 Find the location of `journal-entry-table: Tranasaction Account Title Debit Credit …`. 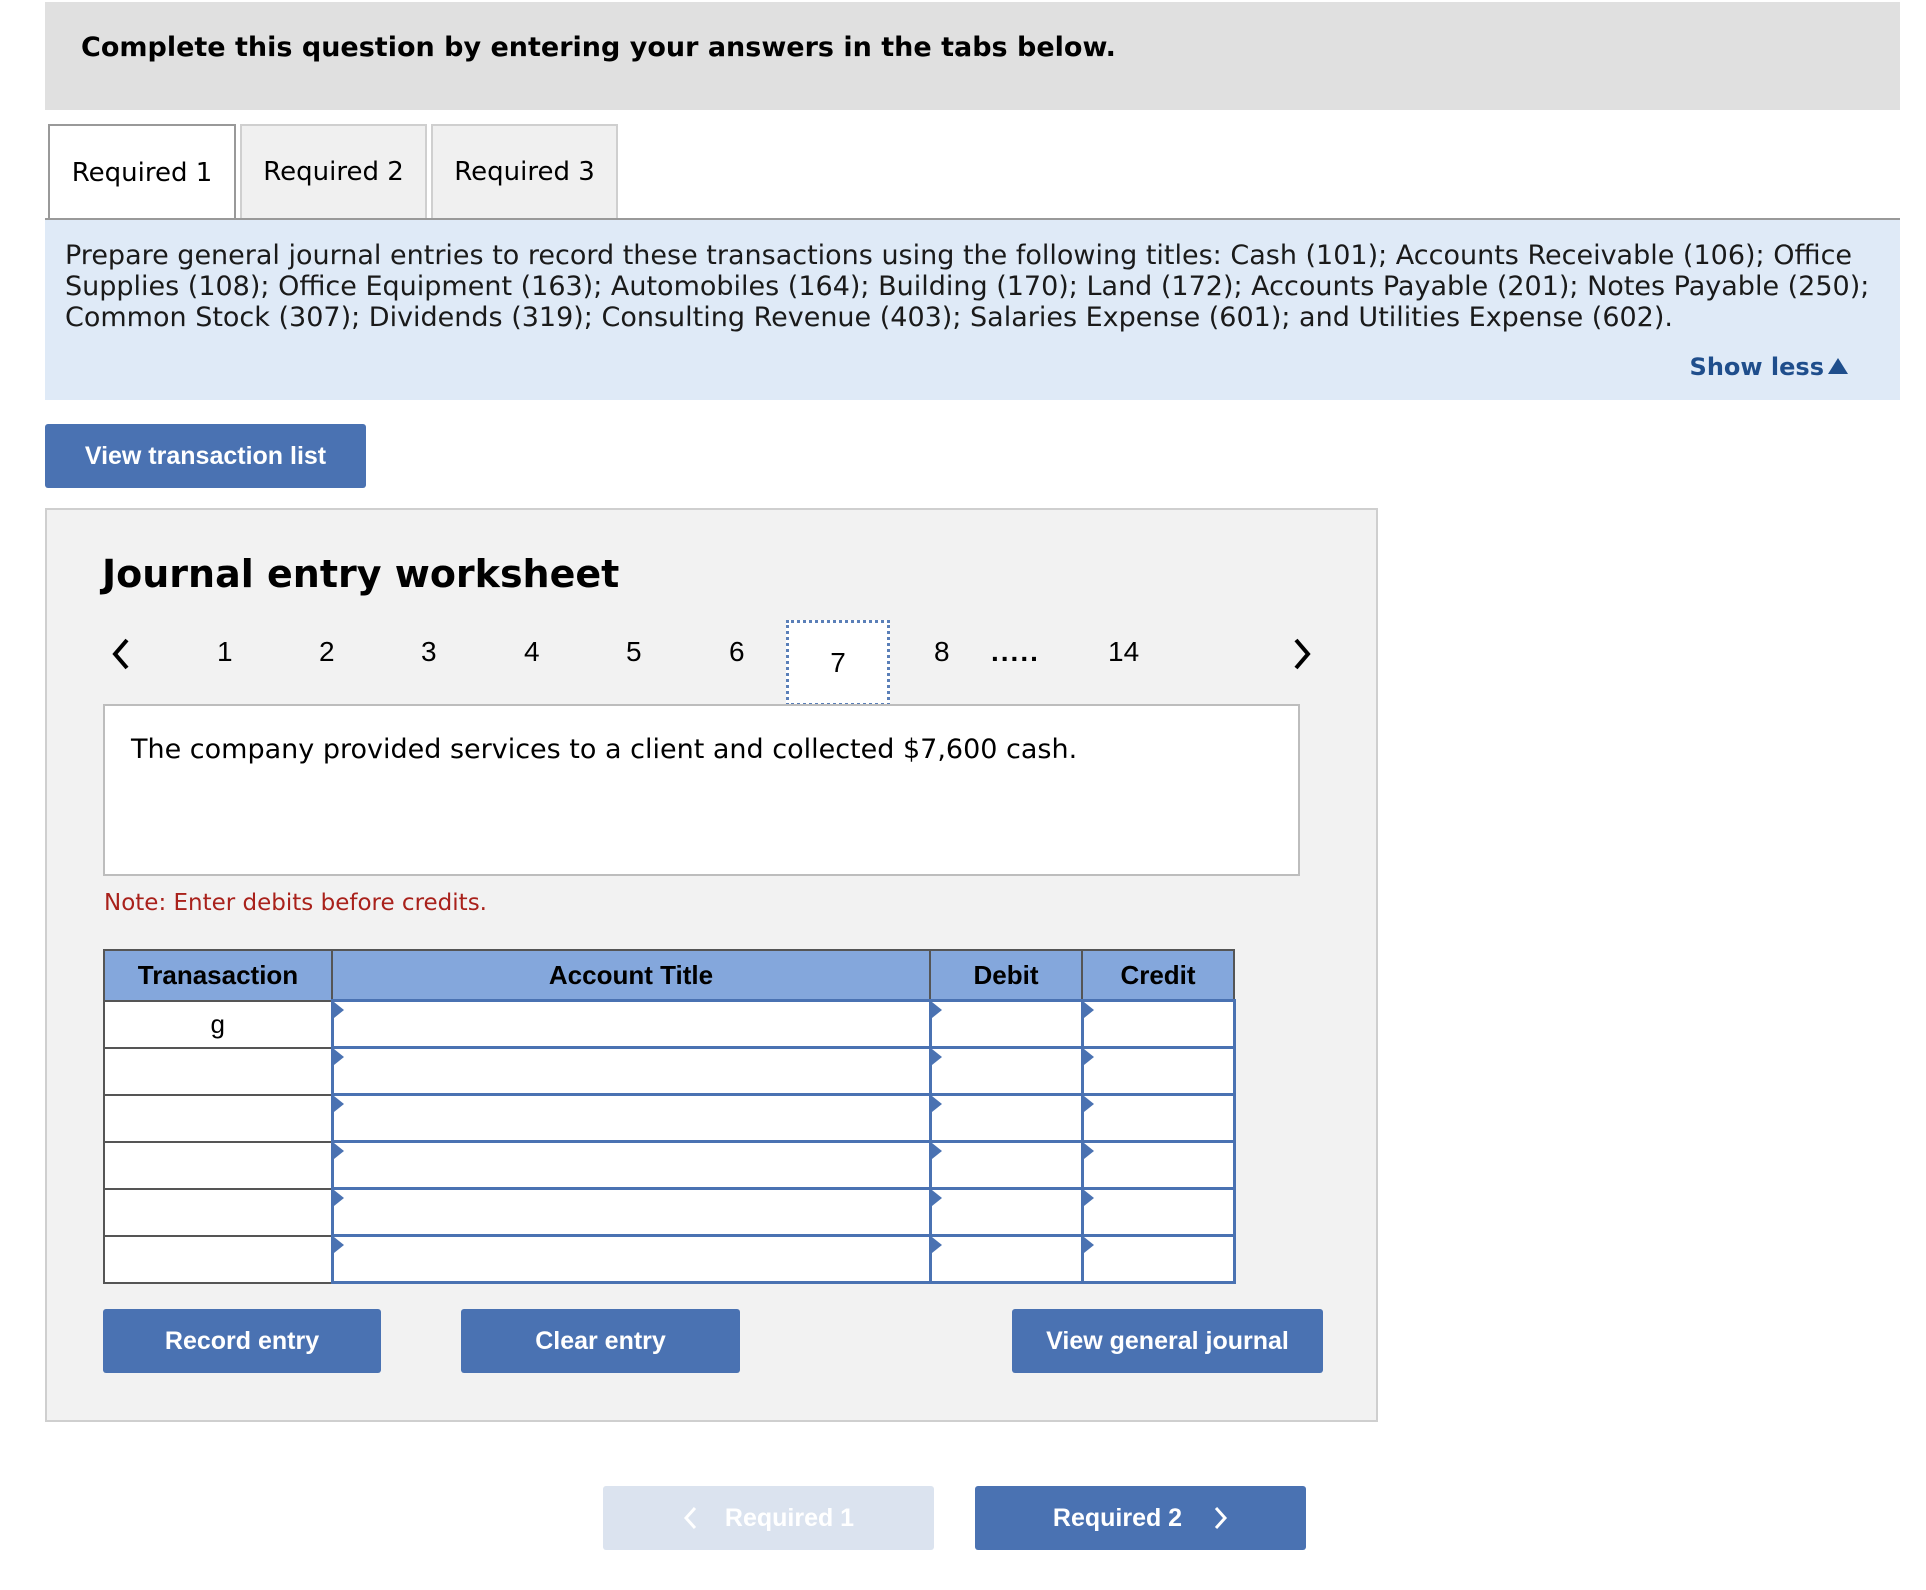

journal-entry-table: Tranasaction Account Title Debit Credit … is located at coordinates (669, 1116).